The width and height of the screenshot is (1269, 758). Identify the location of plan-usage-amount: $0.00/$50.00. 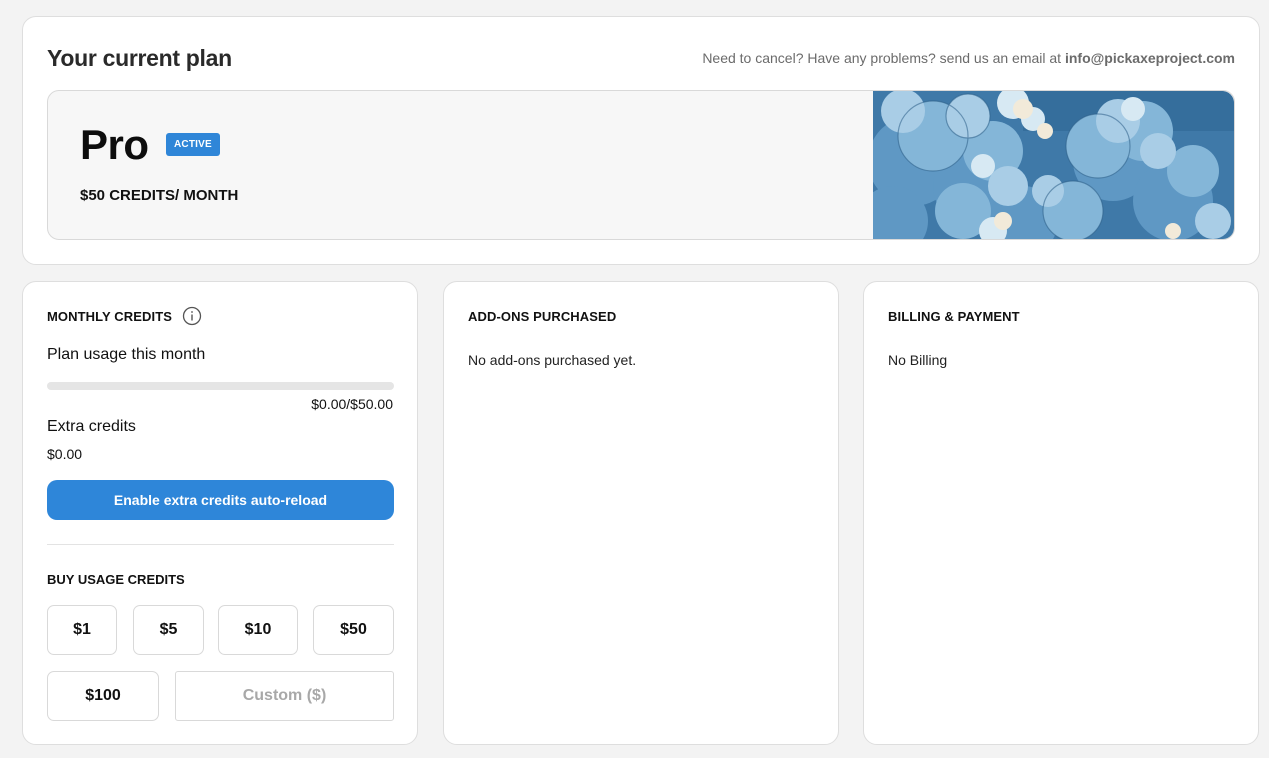
(352, 404).